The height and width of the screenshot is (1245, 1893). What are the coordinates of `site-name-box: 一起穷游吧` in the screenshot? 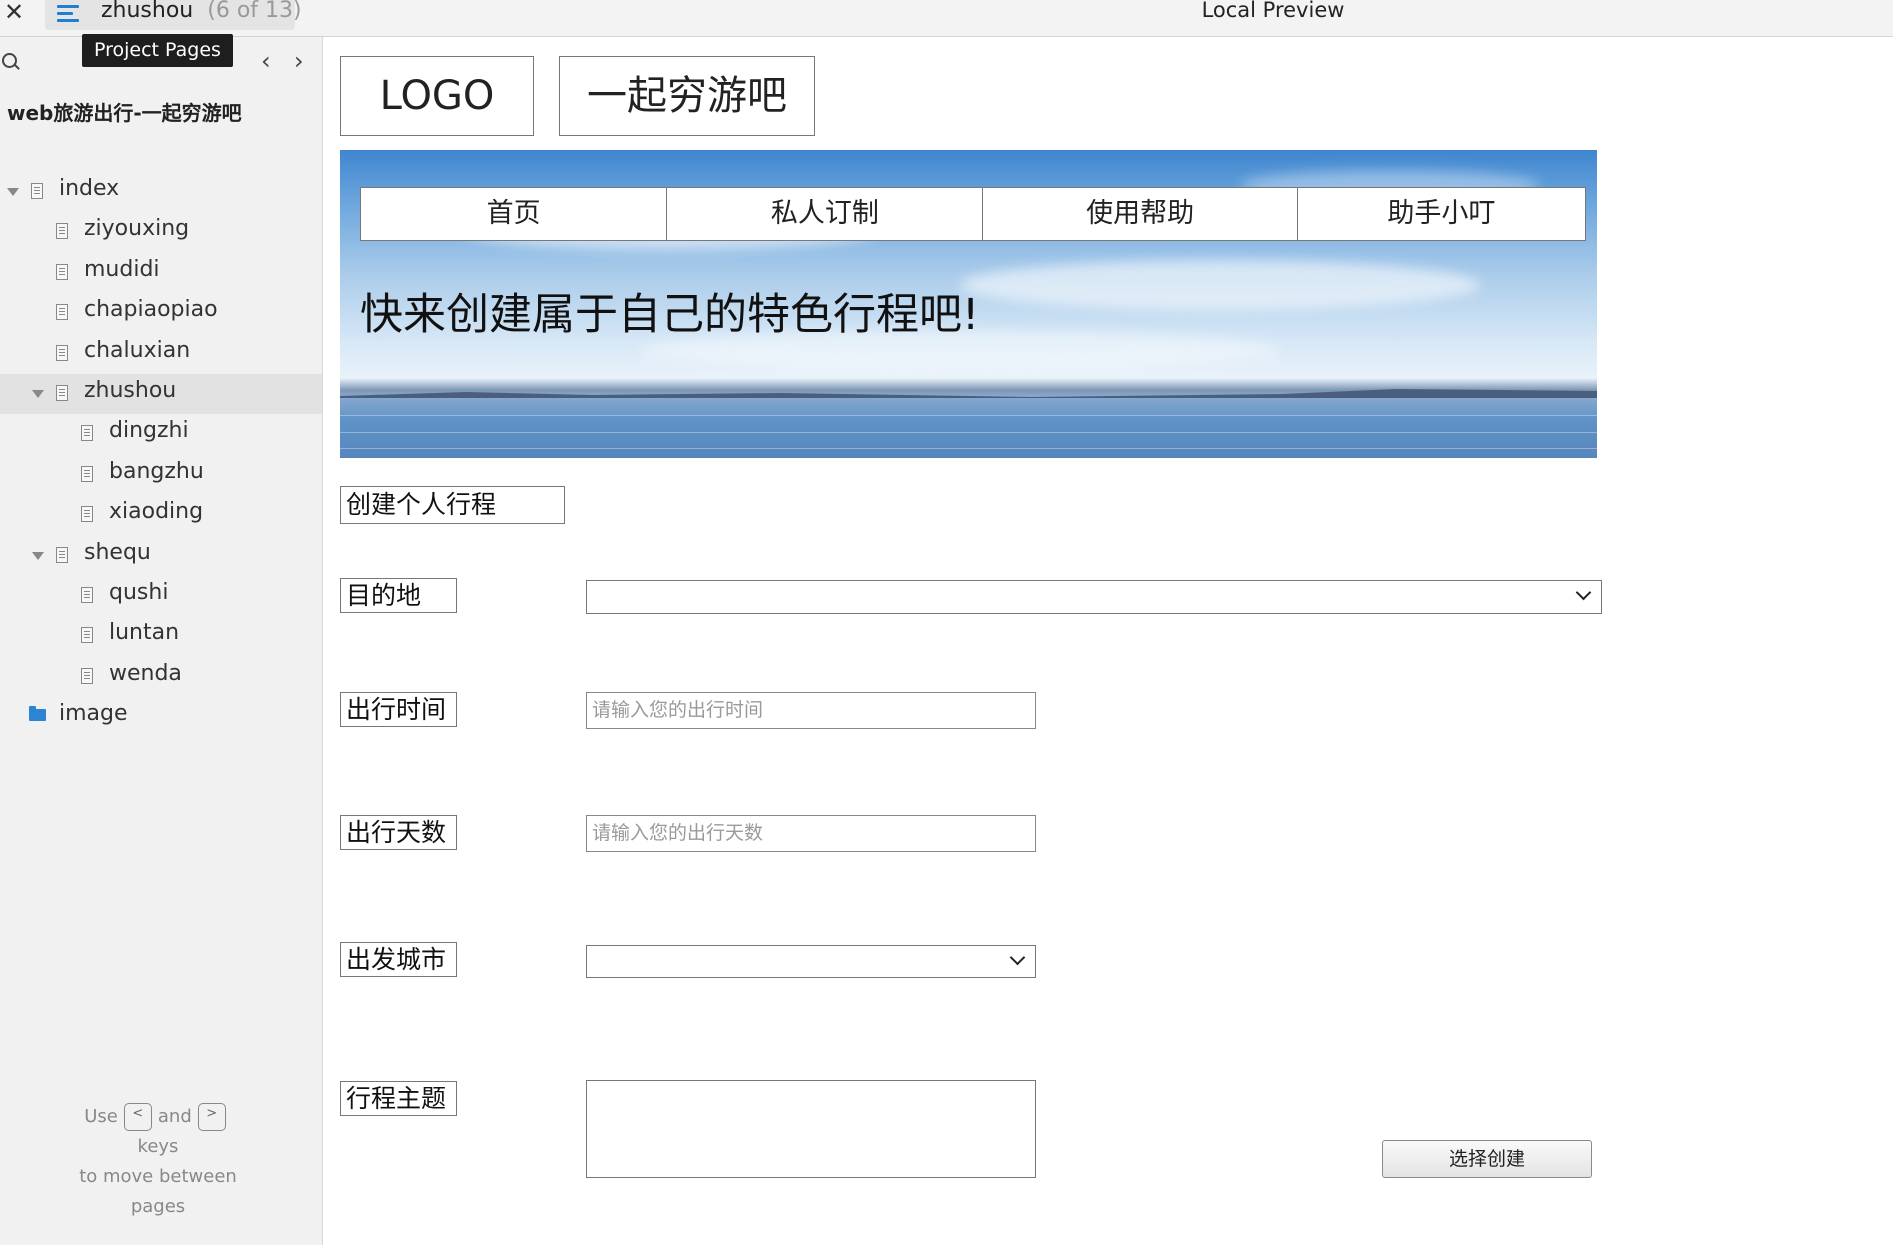 It's located at (687, 96).